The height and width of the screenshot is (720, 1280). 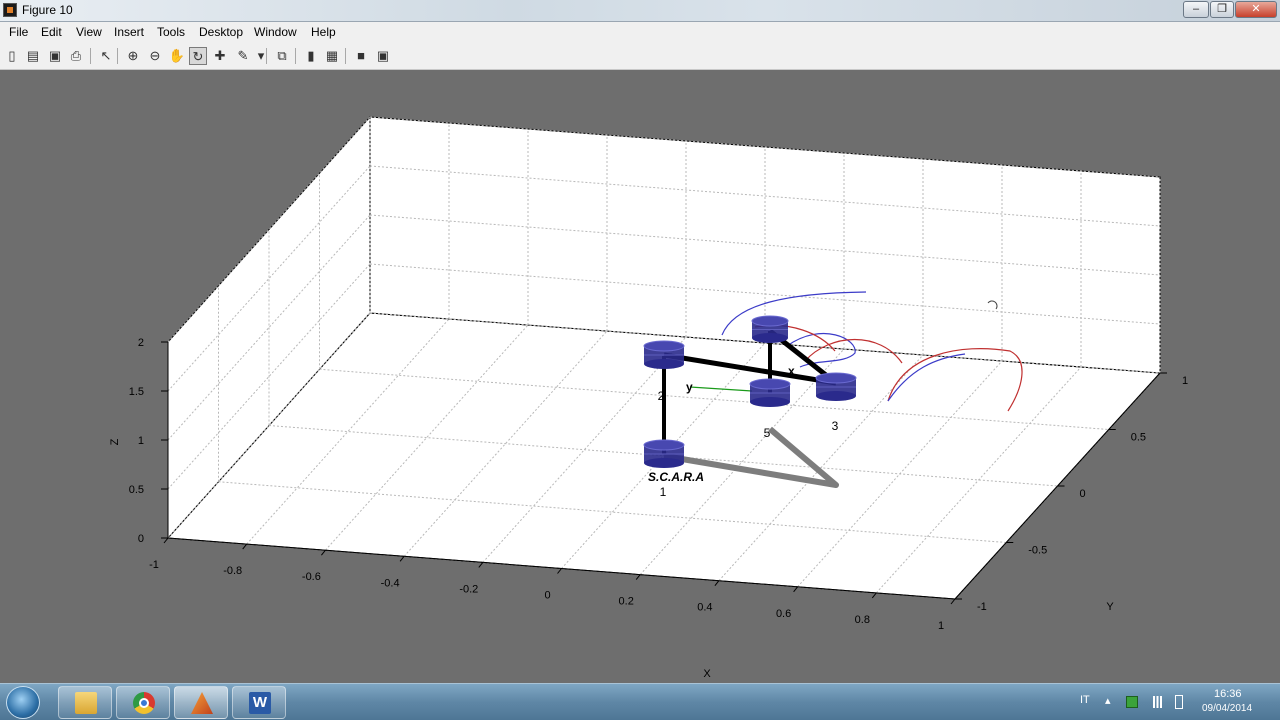 What do you see at coordinates (1157, 702) in the screenshot?
I see `signal-icon` at bounding box center [1157, 702].